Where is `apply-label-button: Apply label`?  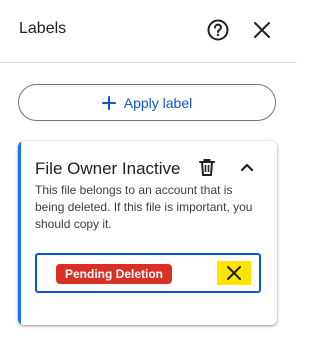
apply-label-button: Apply label is located at coordinates (147, 102).